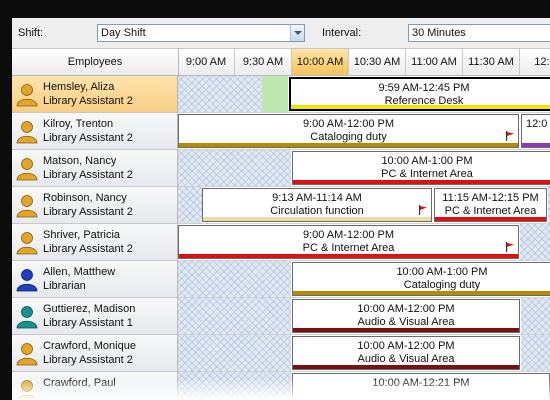 The width and height of the screenshot is (550, 400). What do you see at coordinates (88, 323) in the screenshot?
I see `employee-title: Library Assistant 1` at bounding box center [88, 323].